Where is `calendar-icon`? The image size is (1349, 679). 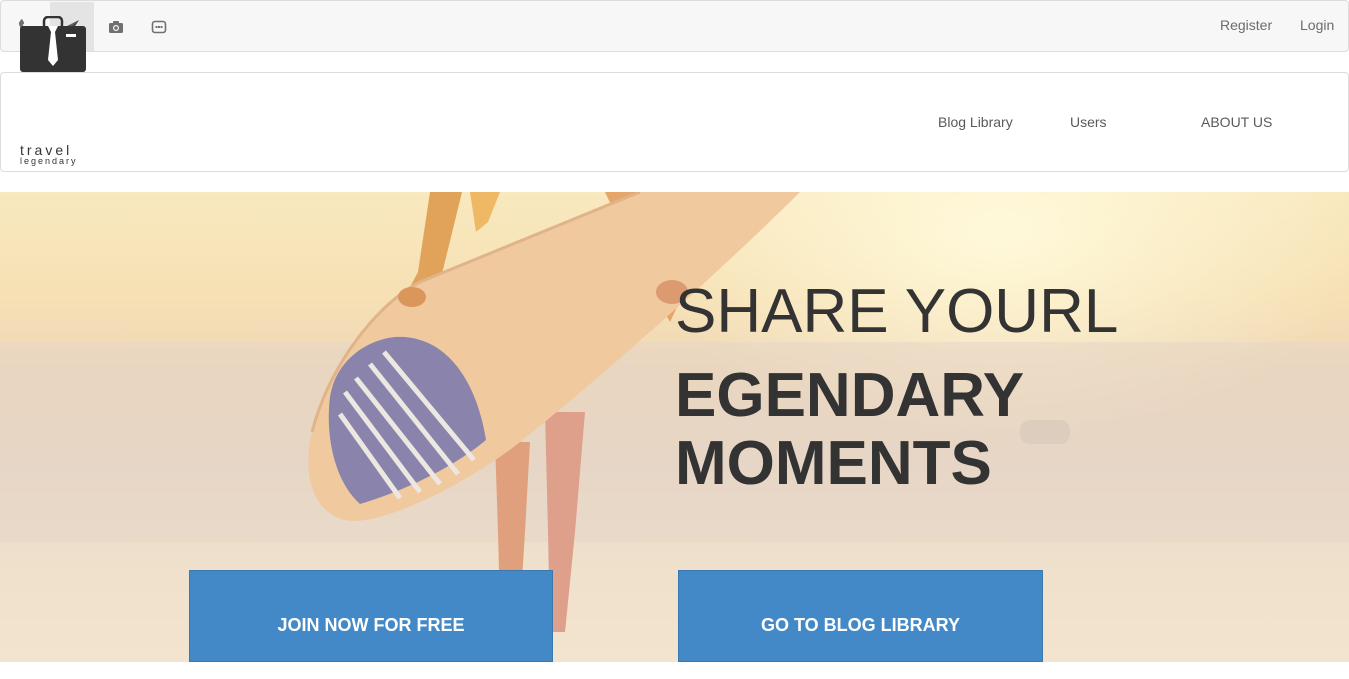
calendar-icon is located at coordinates (159, 26).